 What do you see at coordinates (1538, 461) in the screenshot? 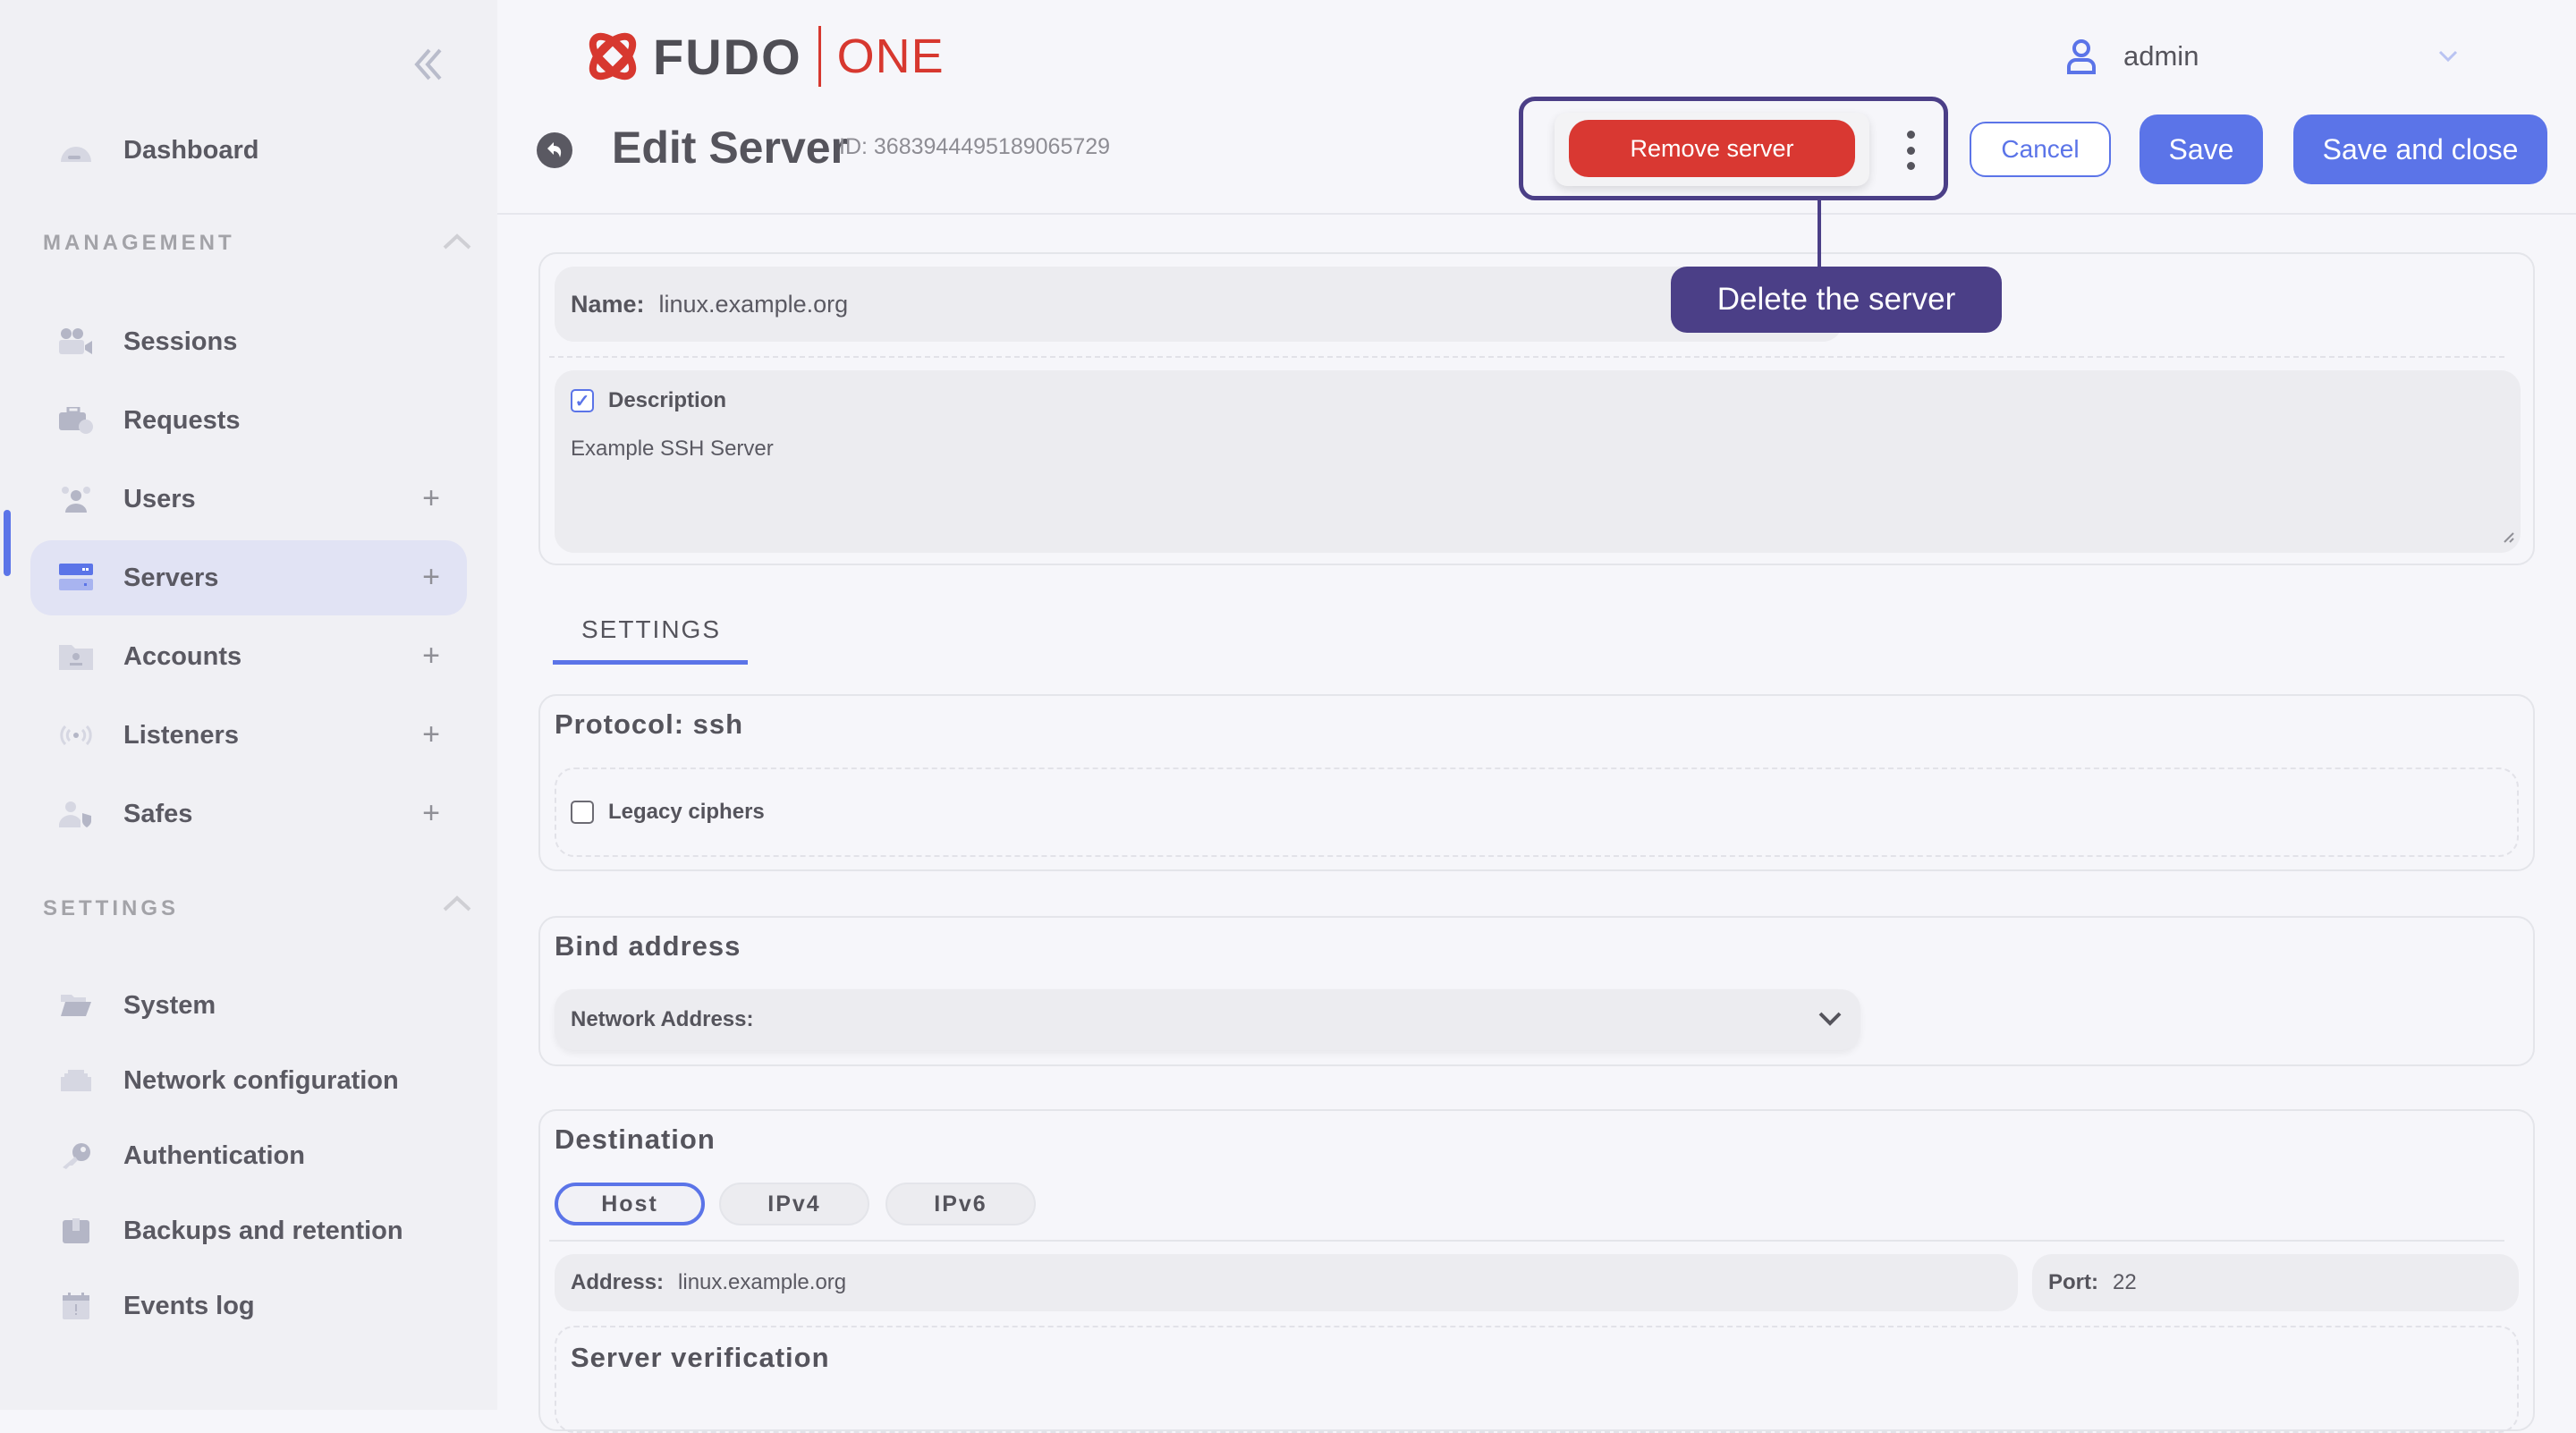
I see `description-field: ✓ Description Example SSH Server` at bounding box center [1538, 461].